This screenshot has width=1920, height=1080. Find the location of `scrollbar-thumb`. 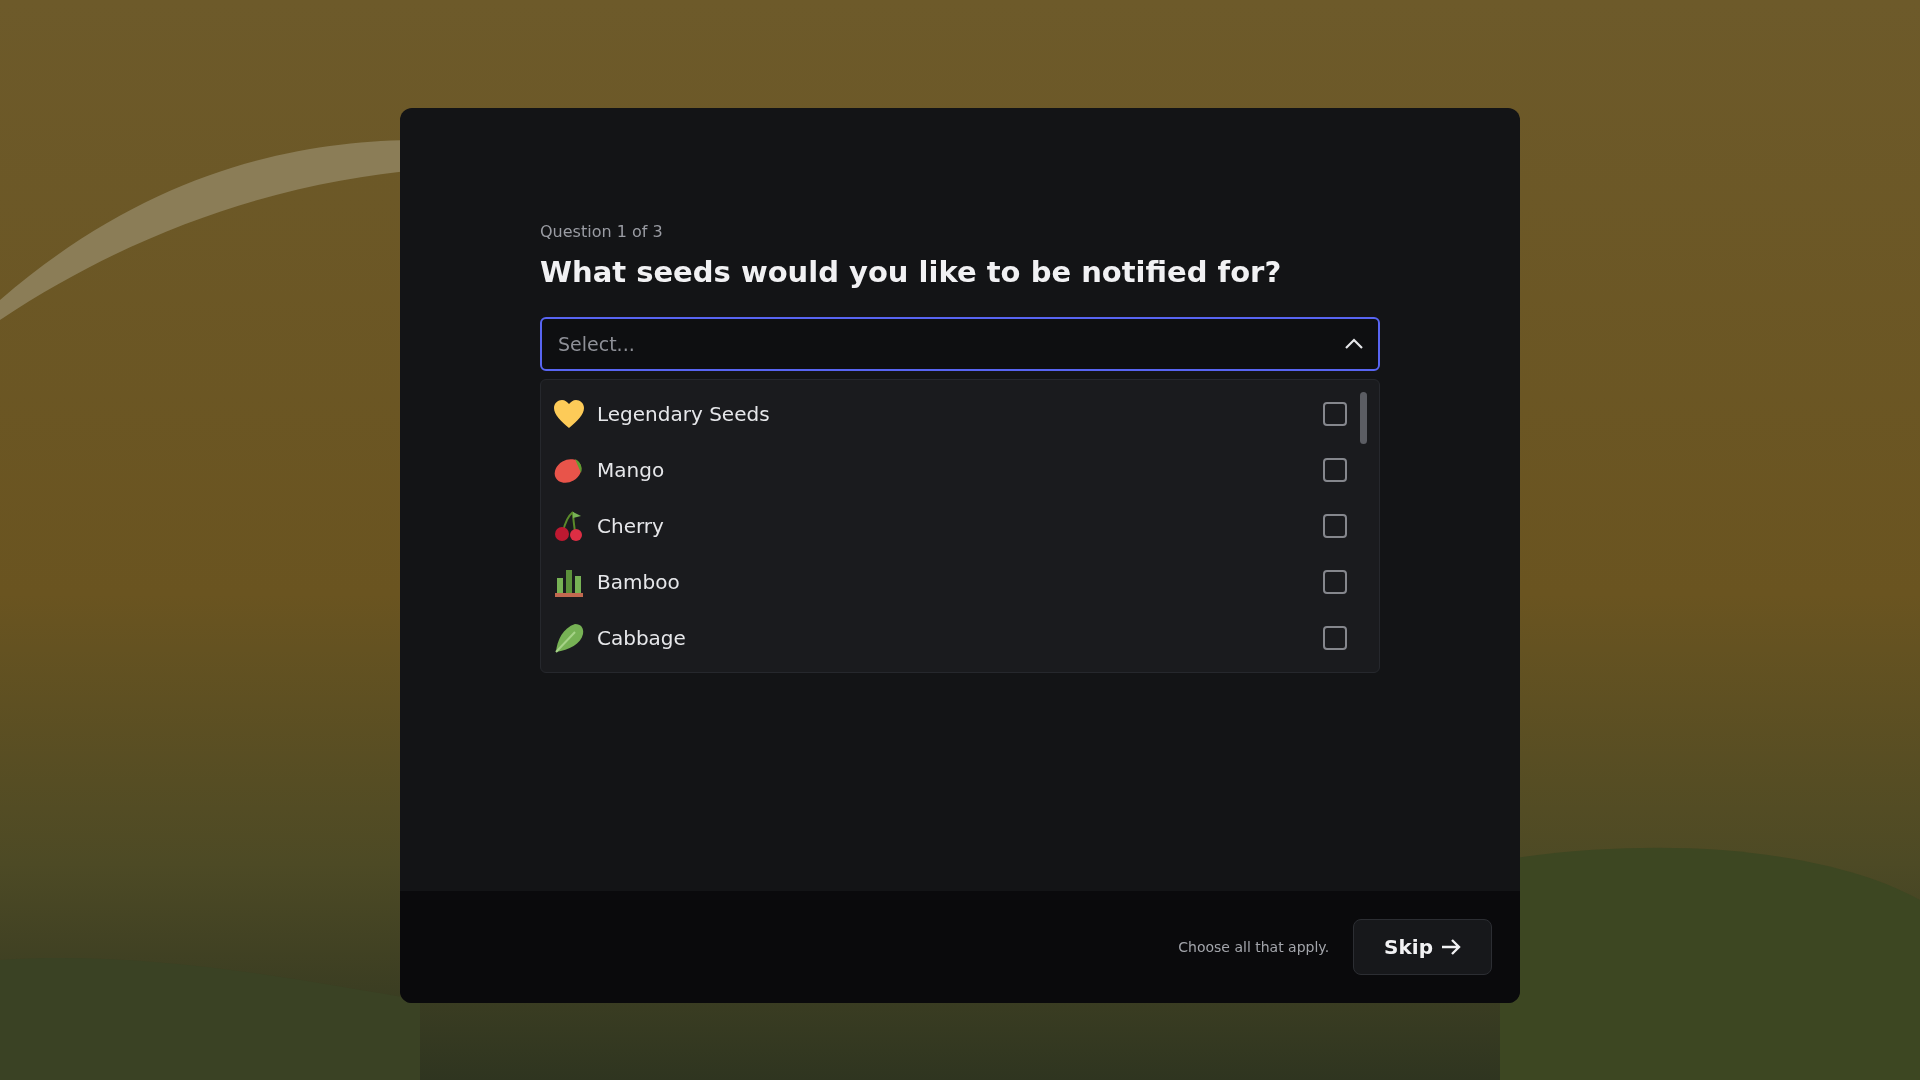

scrollbar-thumb is located at coordinates (1363, 418).